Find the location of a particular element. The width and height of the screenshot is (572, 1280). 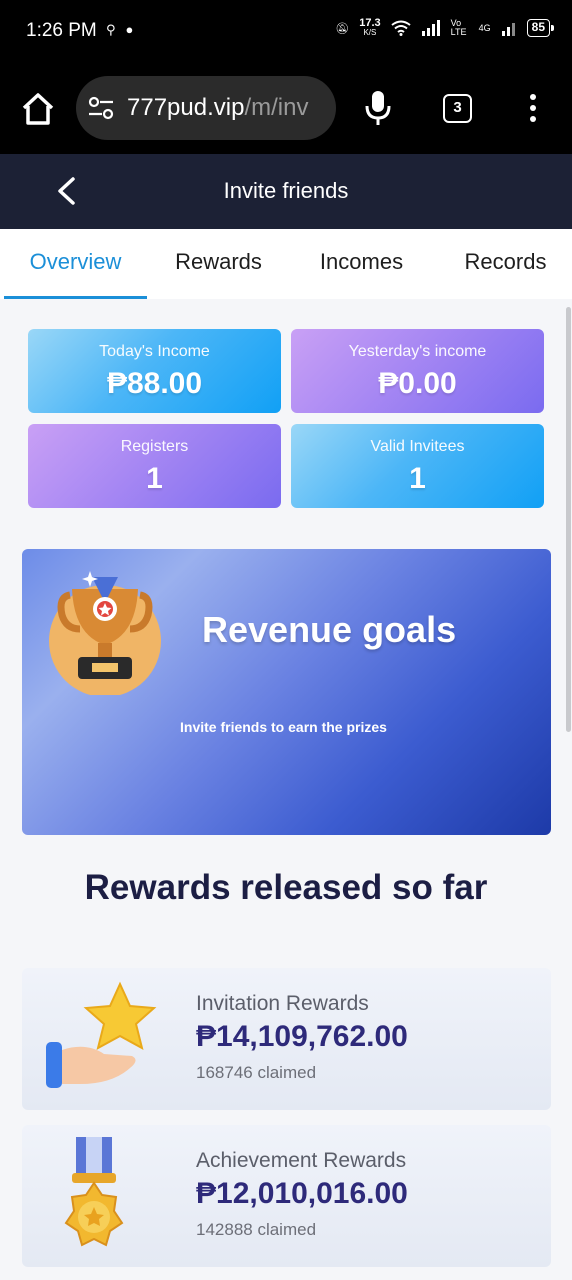

more-icon is located at coordinates (533, 109).